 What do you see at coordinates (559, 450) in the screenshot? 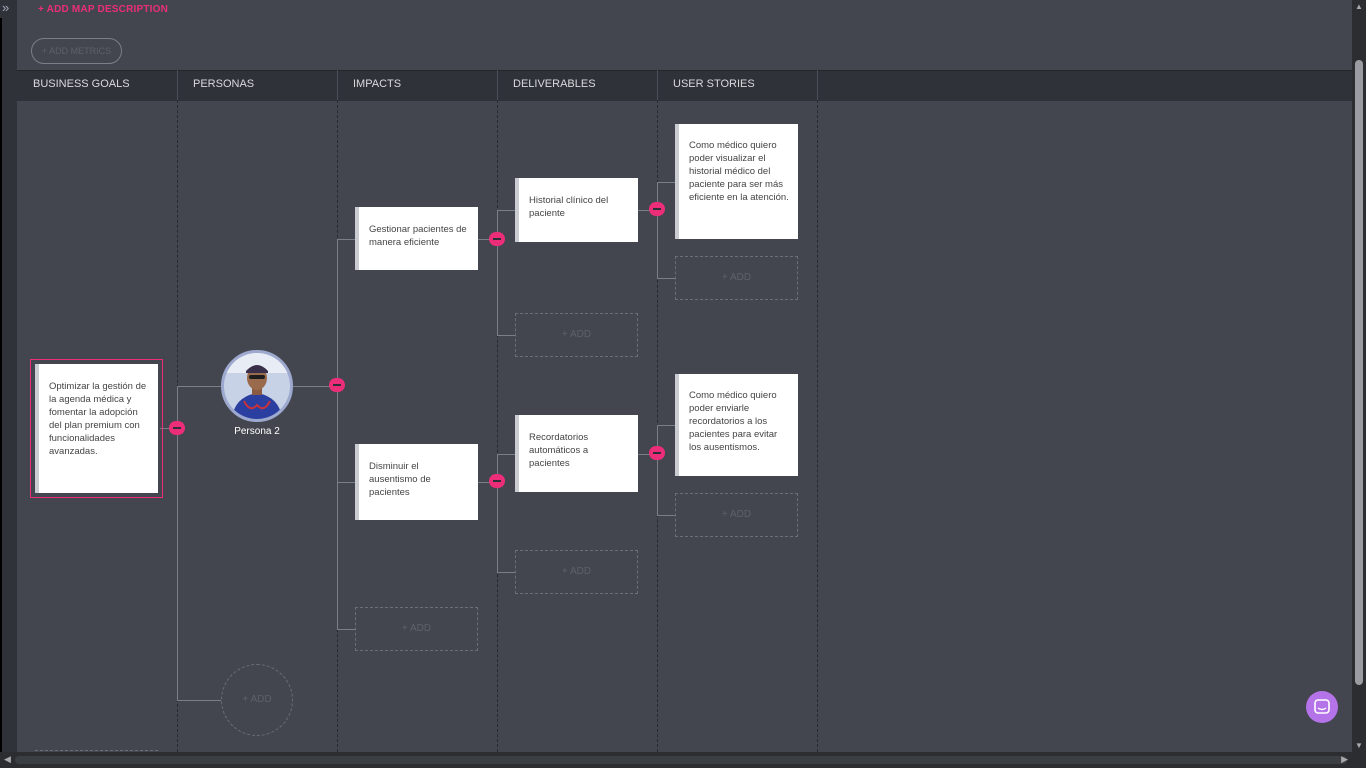
I see `deliverable-text: Recordatorios automáticos a pacientes` at bounding box center [559, 450].